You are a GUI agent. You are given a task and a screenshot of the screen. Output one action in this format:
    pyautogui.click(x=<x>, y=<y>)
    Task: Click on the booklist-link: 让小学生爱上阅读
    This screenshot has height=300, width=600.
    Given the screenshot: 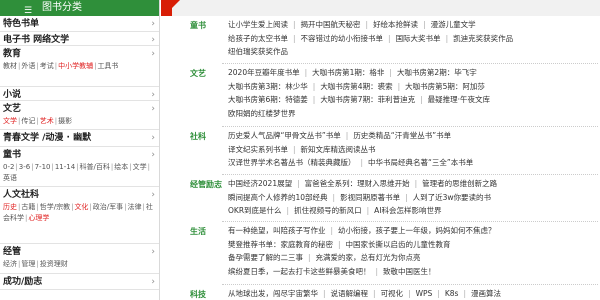 What is the action you would take?
    pyautogui.click(x=258, y=24)
    